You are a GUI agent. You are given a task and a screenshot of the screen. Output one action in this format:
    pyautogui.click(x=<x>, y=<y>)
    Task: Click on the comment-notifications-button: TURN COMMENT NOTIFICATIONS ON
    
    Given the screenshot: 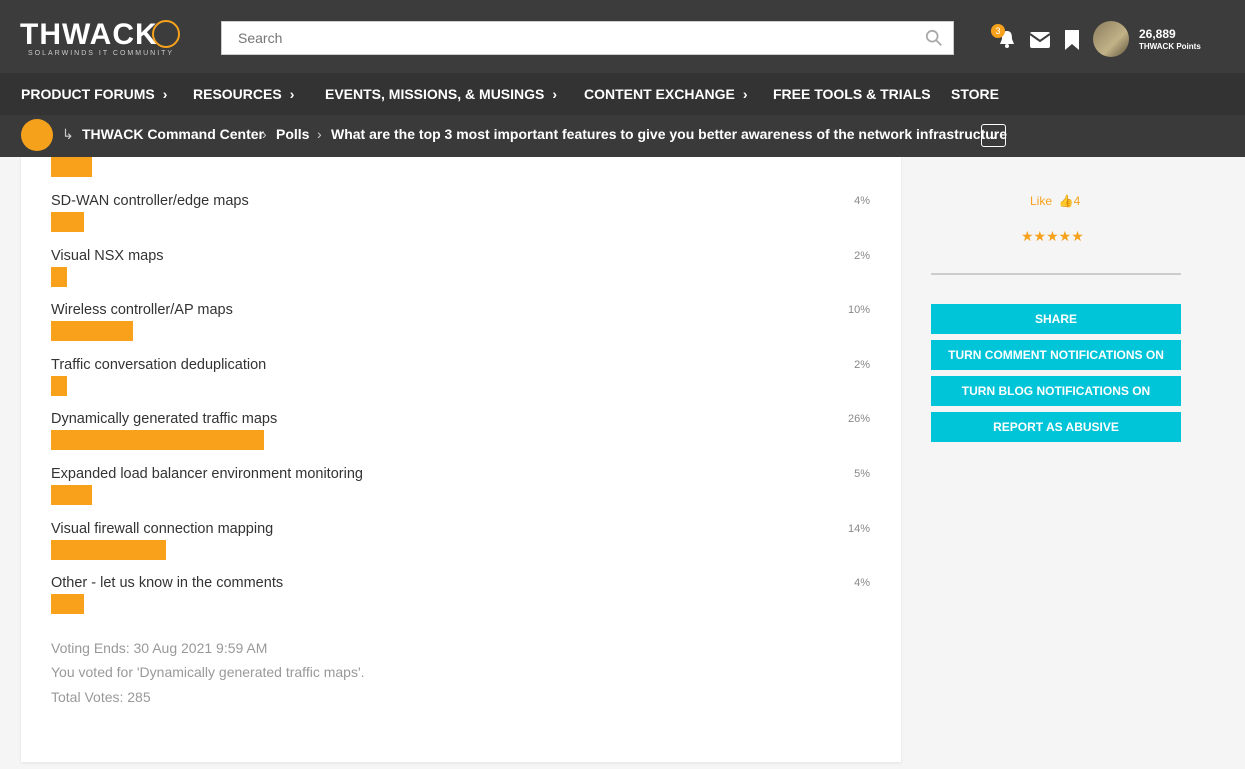 What is the action you would take?
    pyautogui.click(x=1056, y=355)
    